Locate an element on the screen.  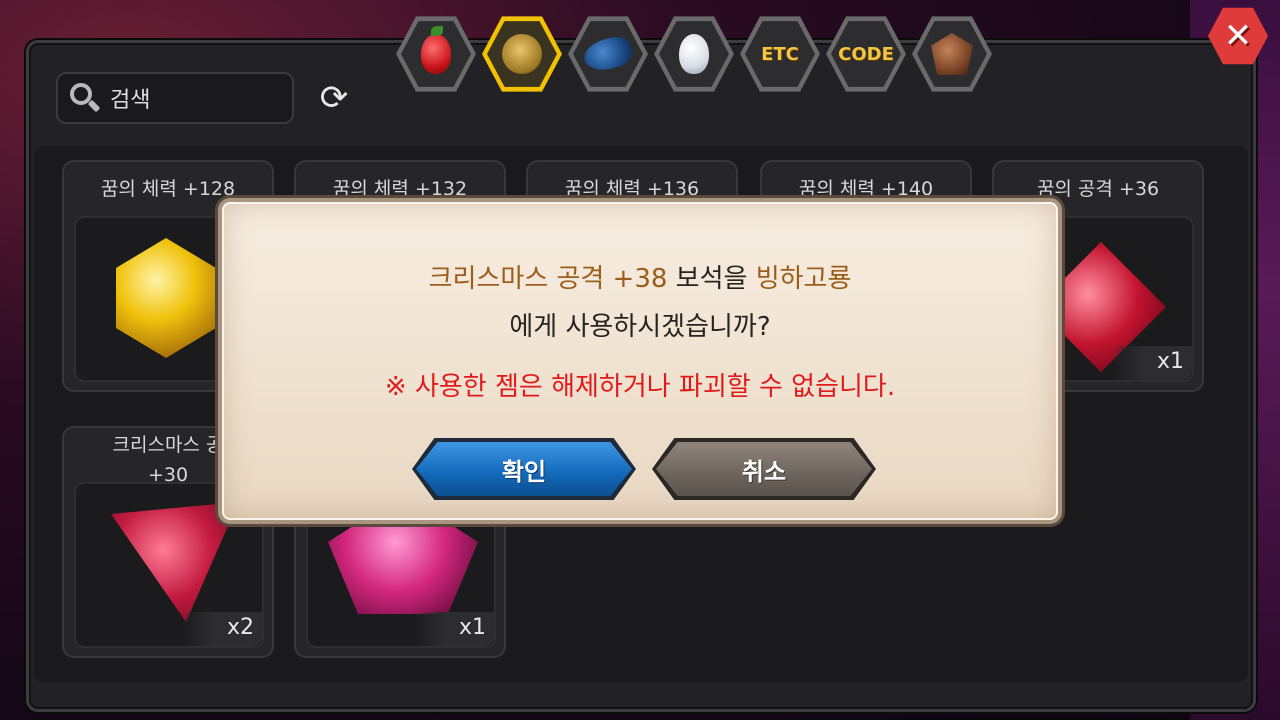
confirm-button: 확인 is located at coordinates (524, 469).